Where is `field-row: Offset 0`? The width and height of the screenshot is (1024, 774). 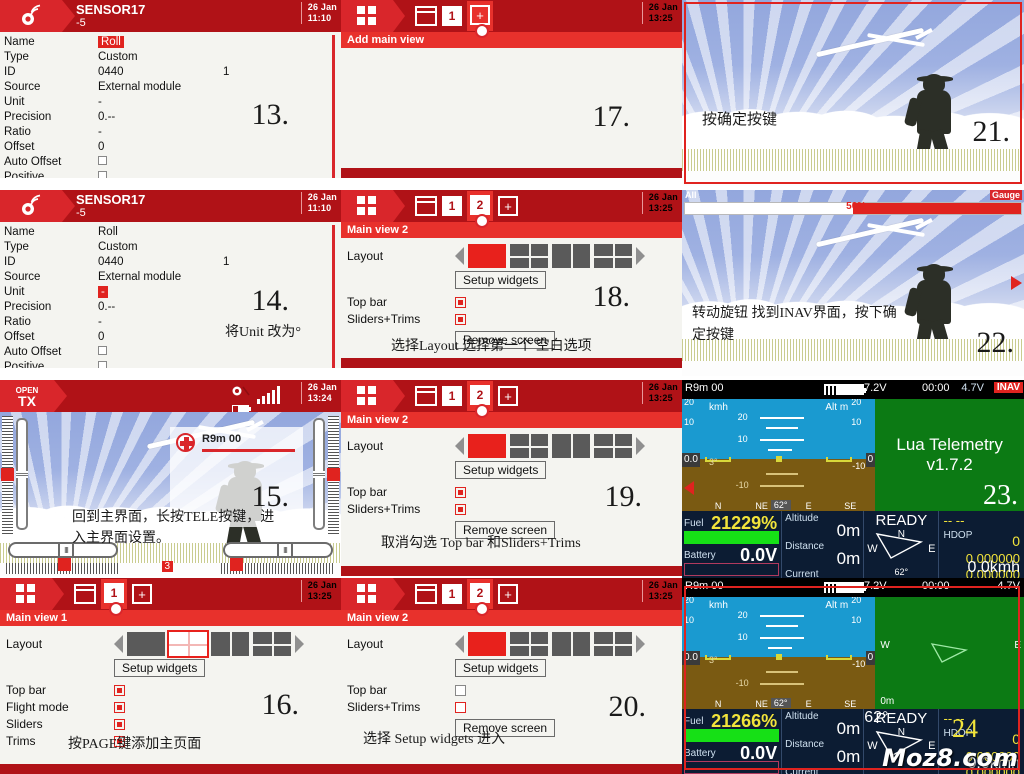
field-row: Offset 0 is located at coordinates (172, 147).